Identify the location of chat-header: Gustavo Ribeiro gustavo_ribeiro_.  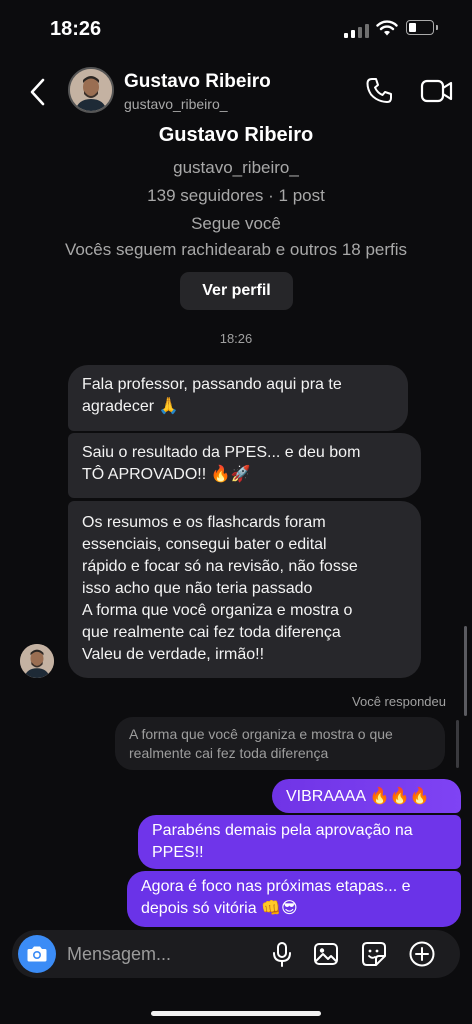
(236, 91).